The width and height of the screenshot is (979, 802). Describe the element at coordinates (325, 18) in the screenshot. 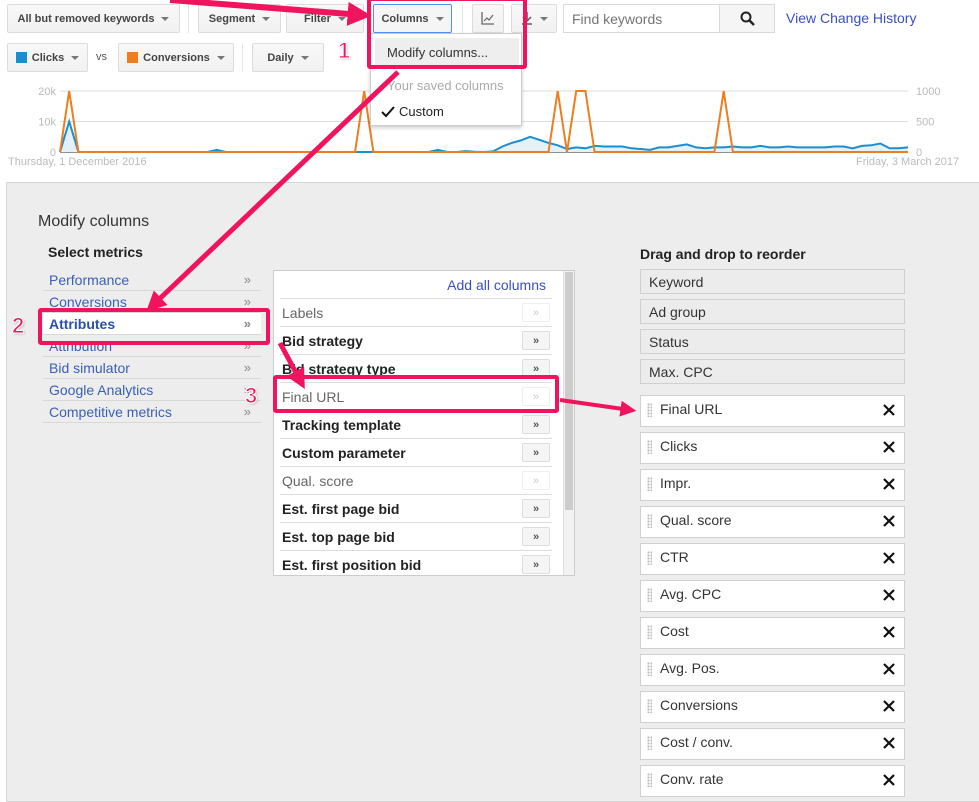

I see `filter-dropdown: Filter` at that location.